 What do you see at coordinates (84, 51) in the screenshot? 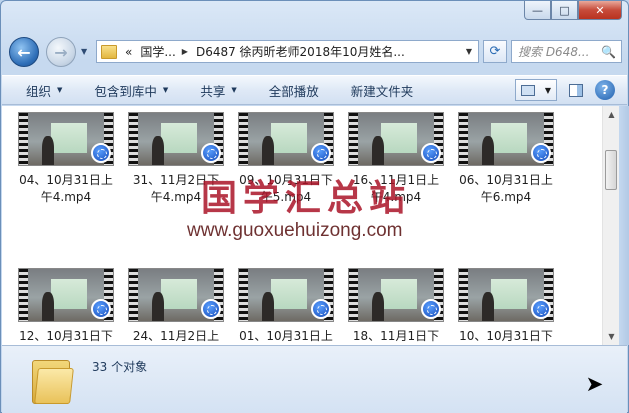
I see `recent-pages-dropdown: ▼` at bounding box center [84, 51].